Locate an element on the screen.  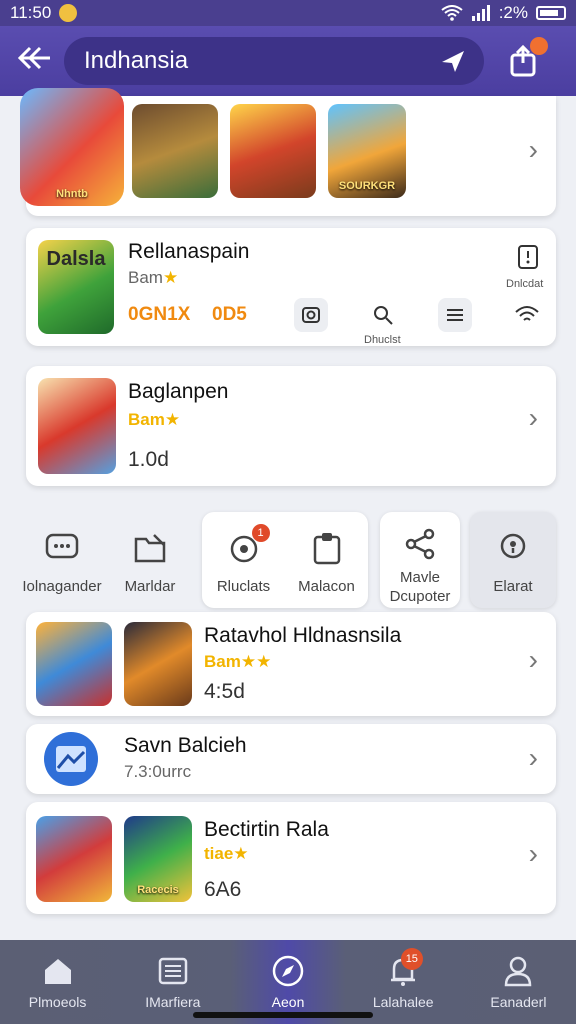
search-app-button is located at coordinates (383, 315).